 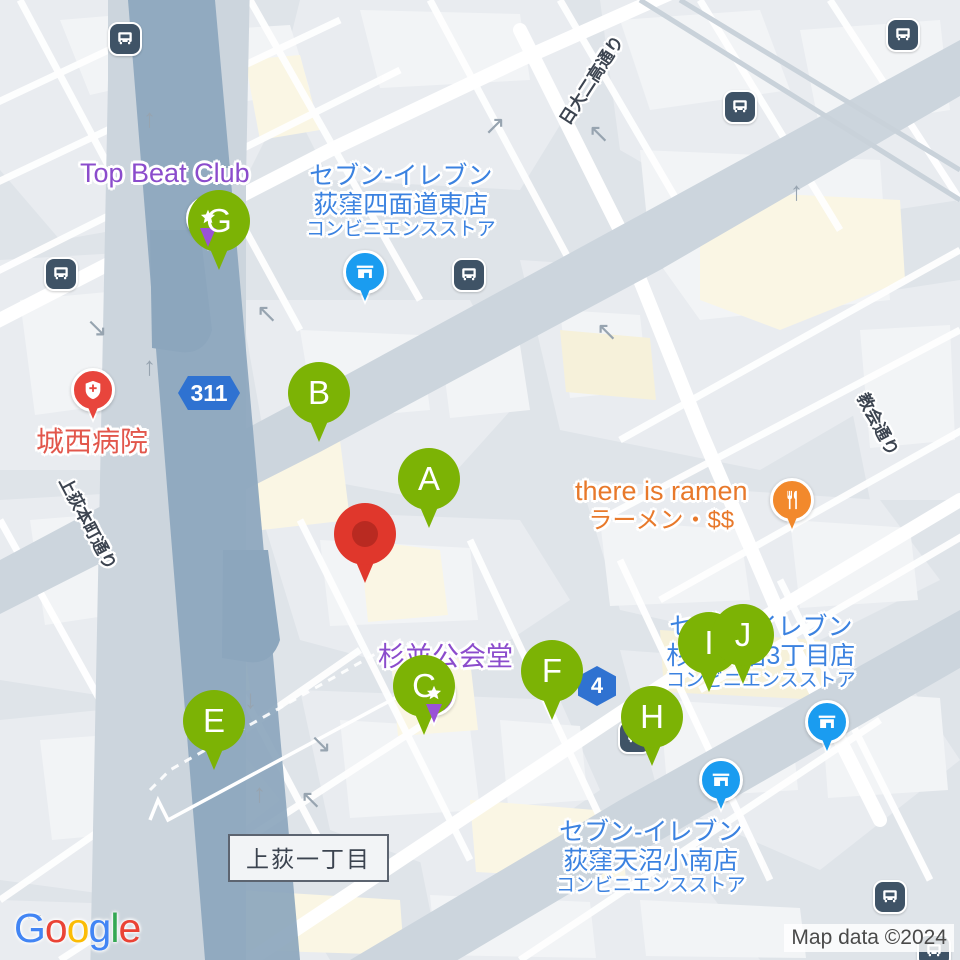 I want to click on place-name: Top Beat Club, so click(x=165, y=173).